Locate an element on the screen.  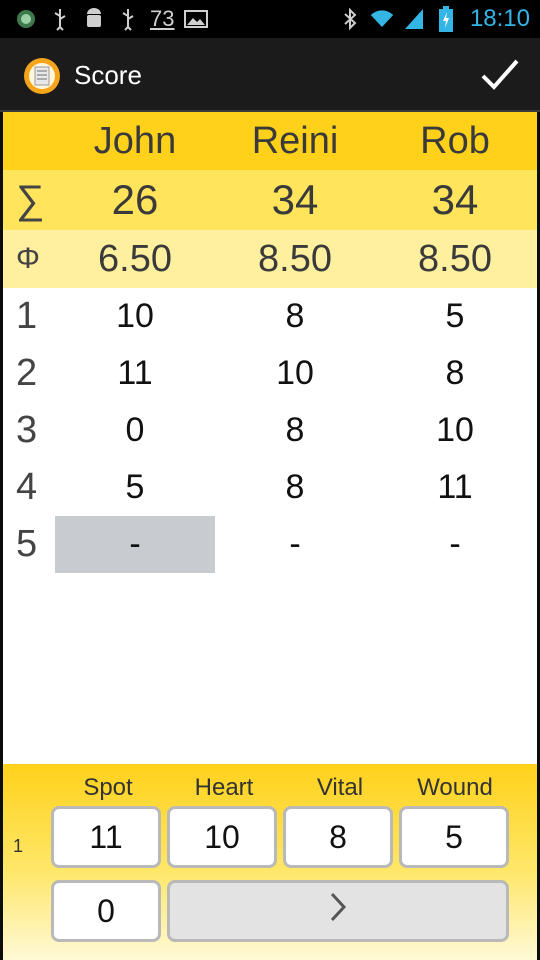
sum-symbol: ∑ is located at coordinates (30, 199).